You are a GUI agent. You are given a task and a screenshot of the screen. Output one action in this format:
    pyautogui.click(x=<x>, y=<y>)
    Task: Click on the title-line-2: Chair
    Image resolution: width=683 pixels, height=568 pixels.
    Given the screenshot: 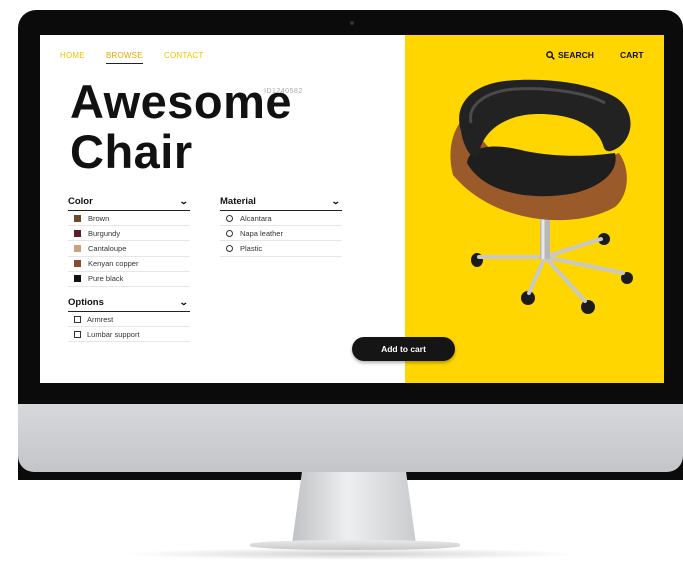 What is the action you would take?
    pyautogui.click(x=131, y=151)
    